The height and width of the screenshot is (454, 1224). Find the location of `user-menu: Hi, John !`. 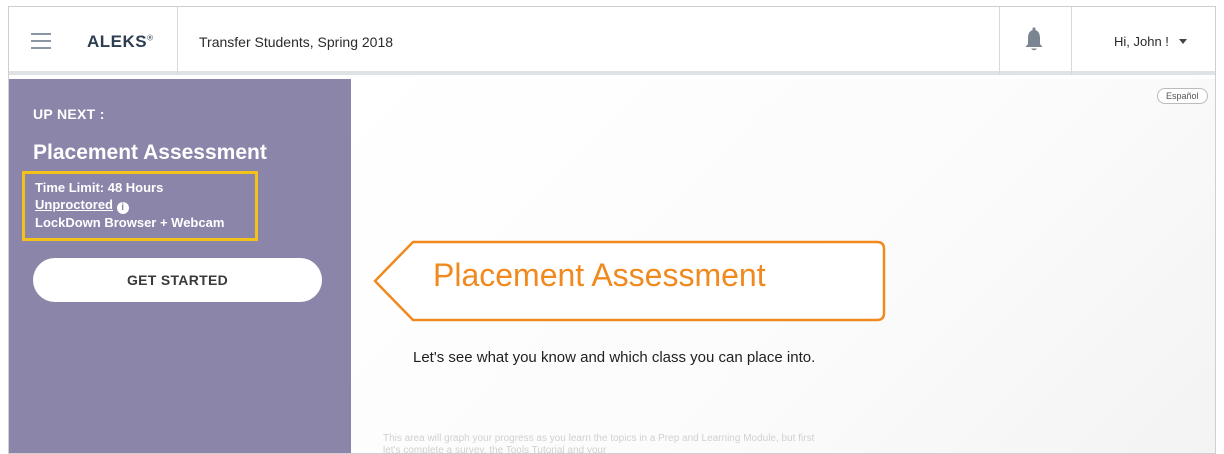

user-menu: Hi, John ! is located at coordinates (1150, 41).